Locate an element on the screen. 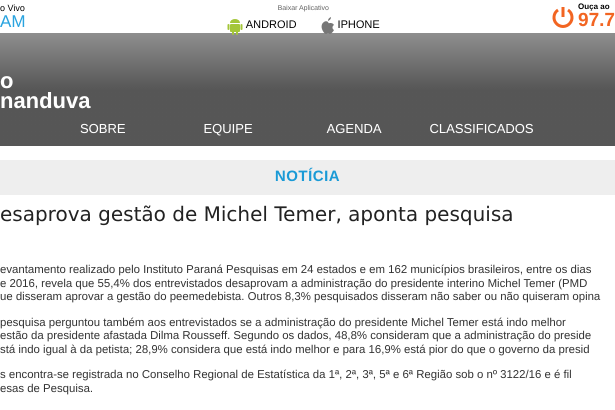 The image size is (615, 410). app-link: ANDROID is located at coordinates (261, 25).